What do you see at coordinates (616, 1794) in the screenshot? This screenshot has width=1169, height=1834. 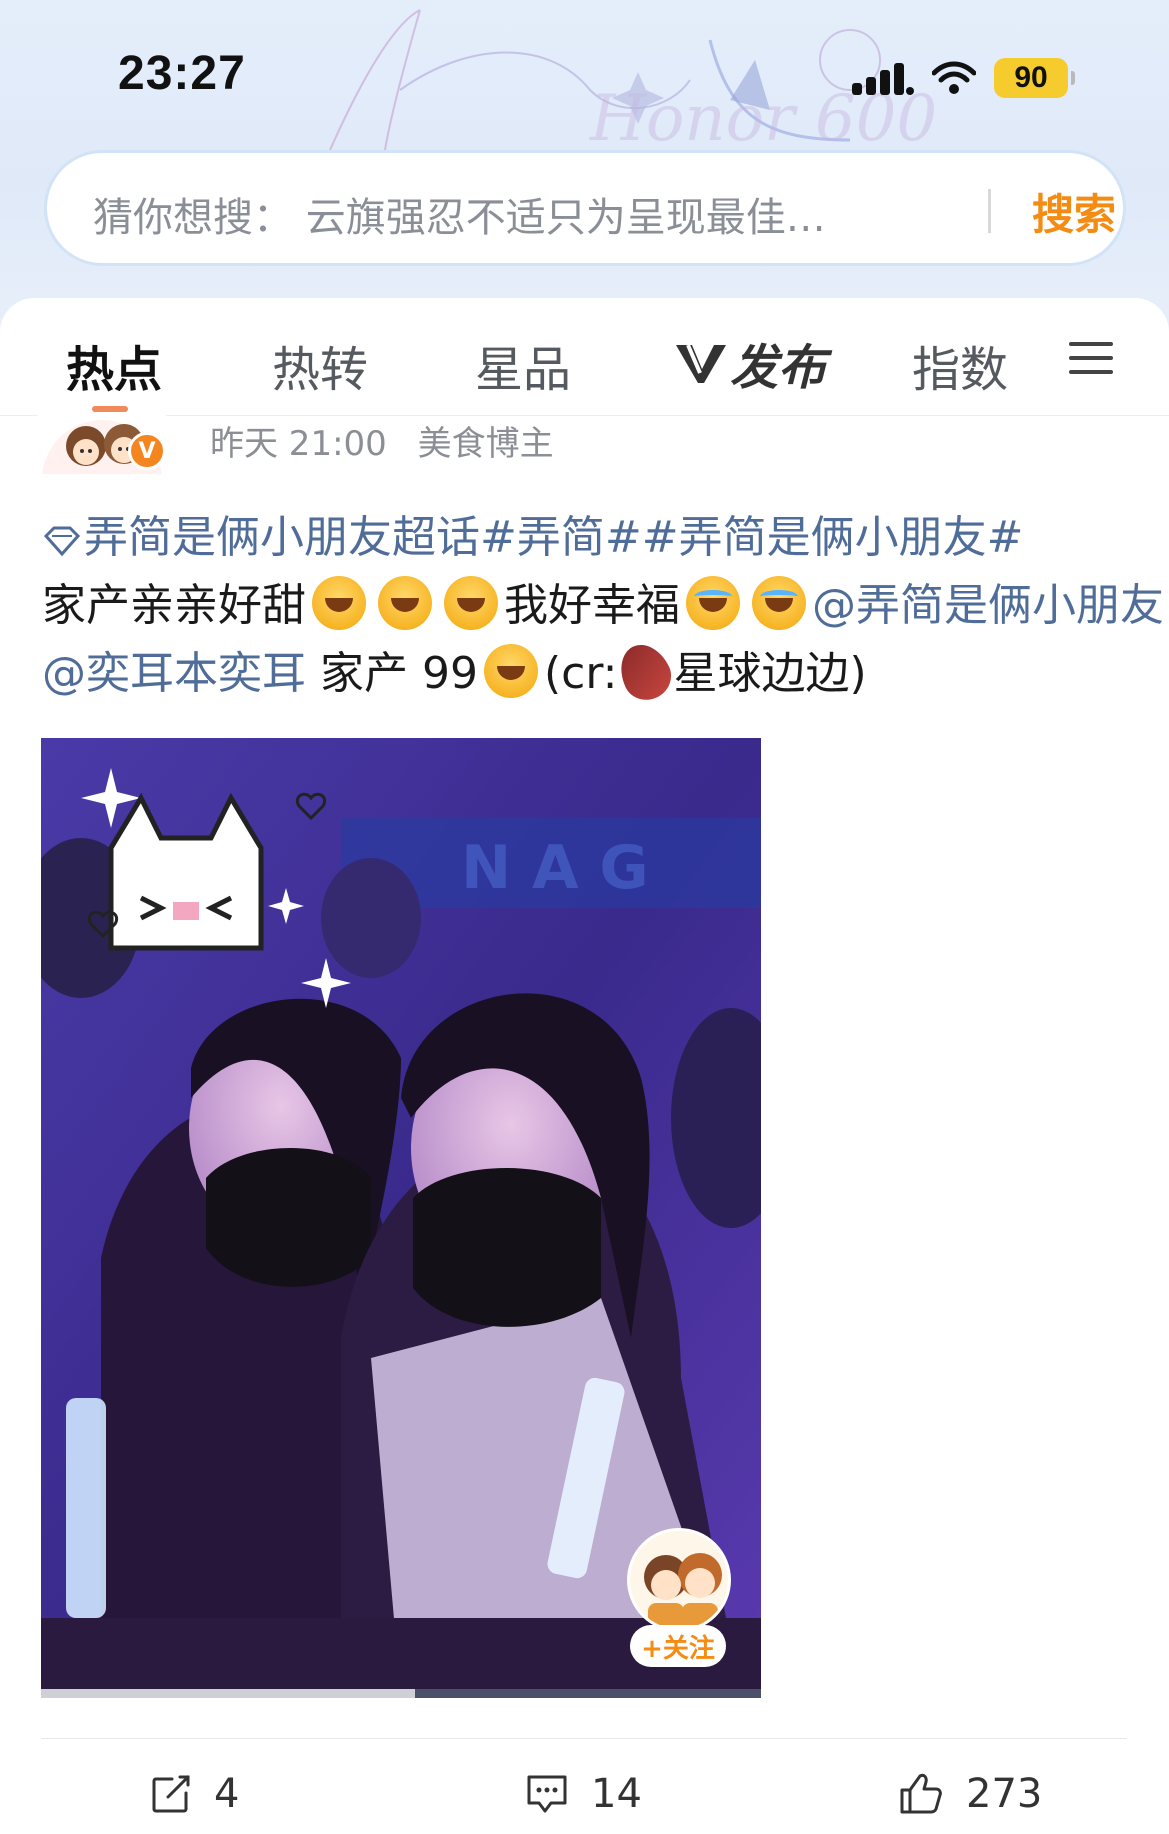 I see `comment-count: 14` at bounding box center [616, 1794].